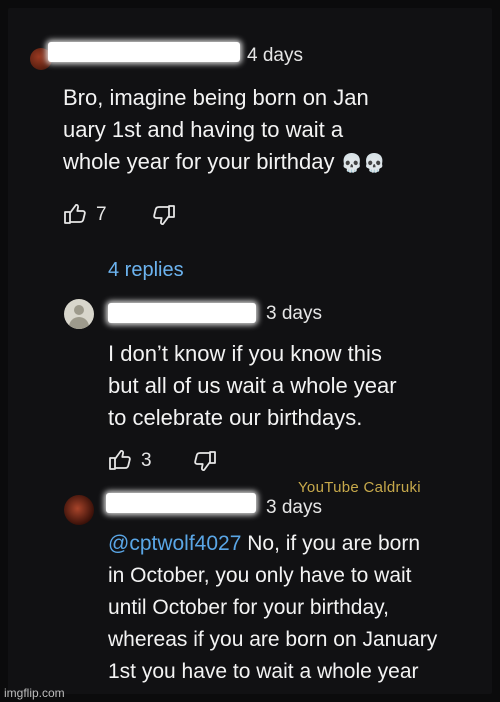  I want to click on comment-line: uary 1st and having to wait a, so click(203, 129).